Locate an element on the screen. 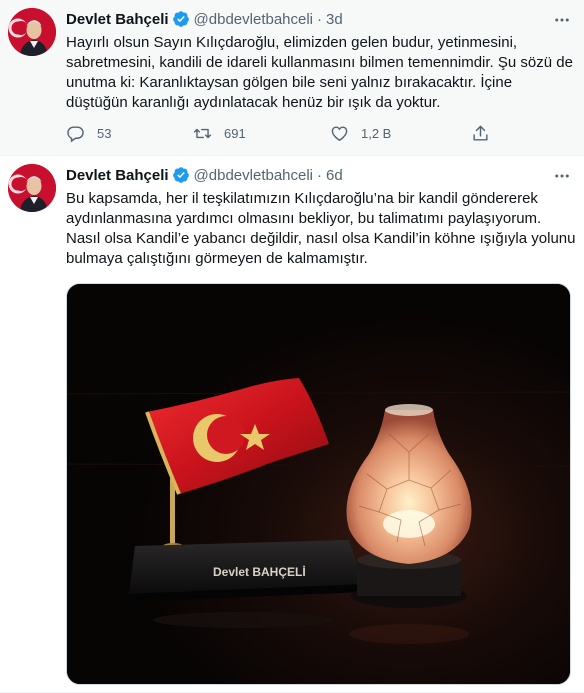 This screenshot has height=693, width=584. reply-count: 53 is located at coordinates (104, 133).